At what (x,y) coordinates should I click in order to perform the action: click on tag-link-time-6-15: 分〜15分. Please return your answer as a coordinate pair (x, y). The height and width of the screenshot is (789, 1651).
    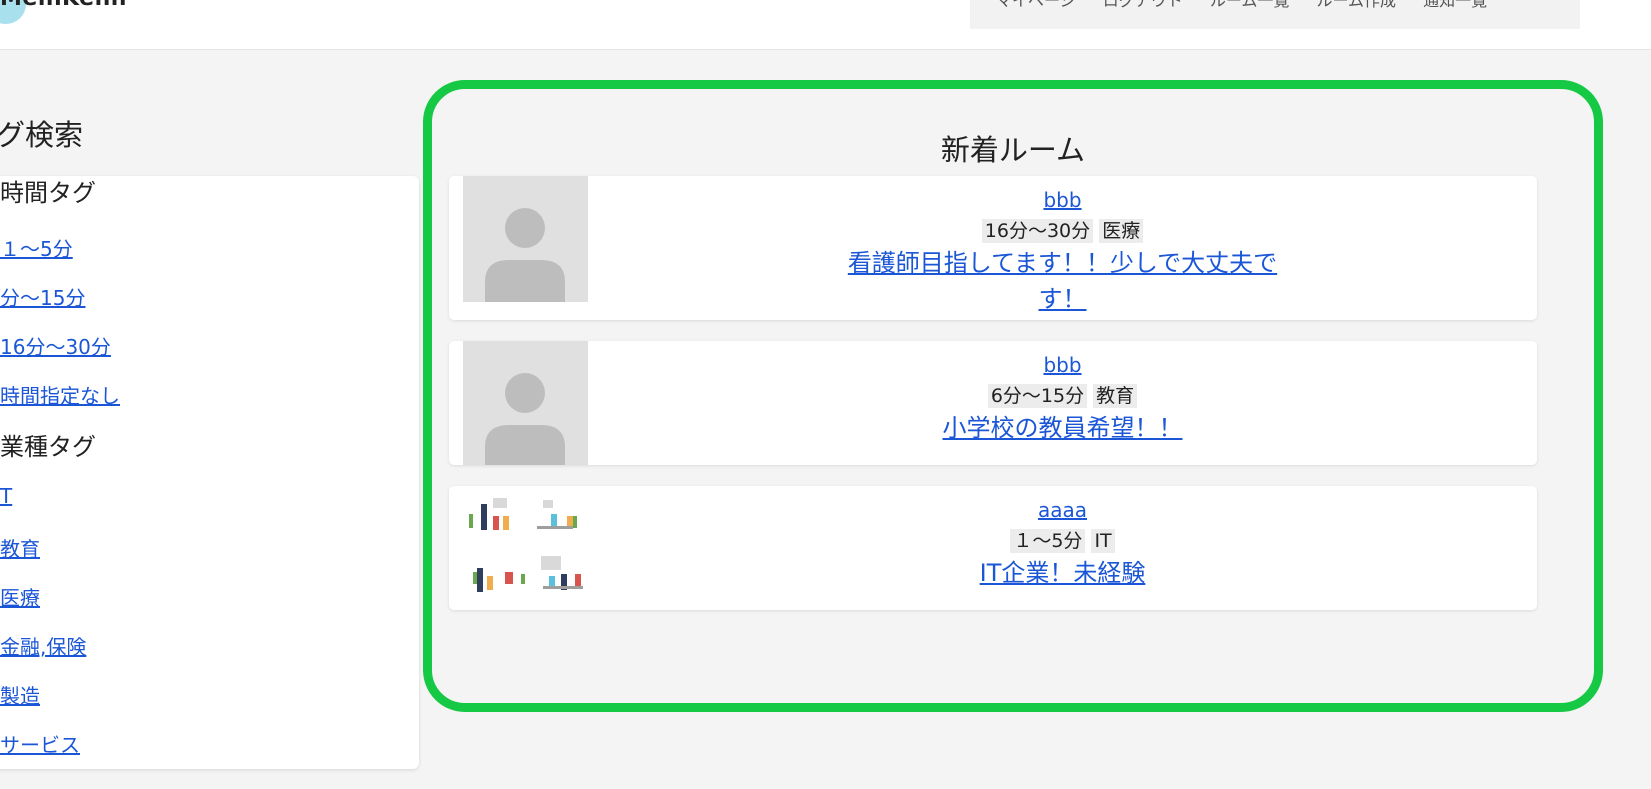
    Looking at the image, I should click on (42, 296).